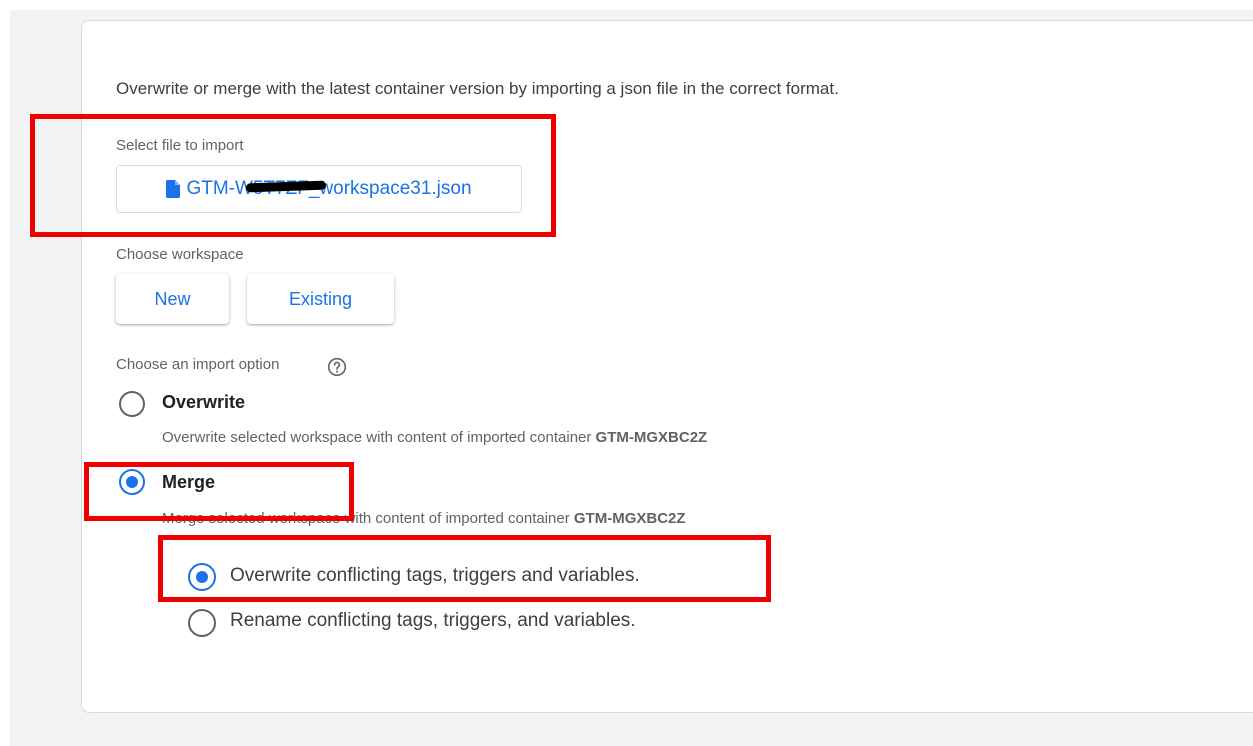 The height and width of the screenshot is (746, 1253). What do you see at coordinates (337, 367) in the screenshot?
I see `help-circle-icon` at bounding box center [337, 367].